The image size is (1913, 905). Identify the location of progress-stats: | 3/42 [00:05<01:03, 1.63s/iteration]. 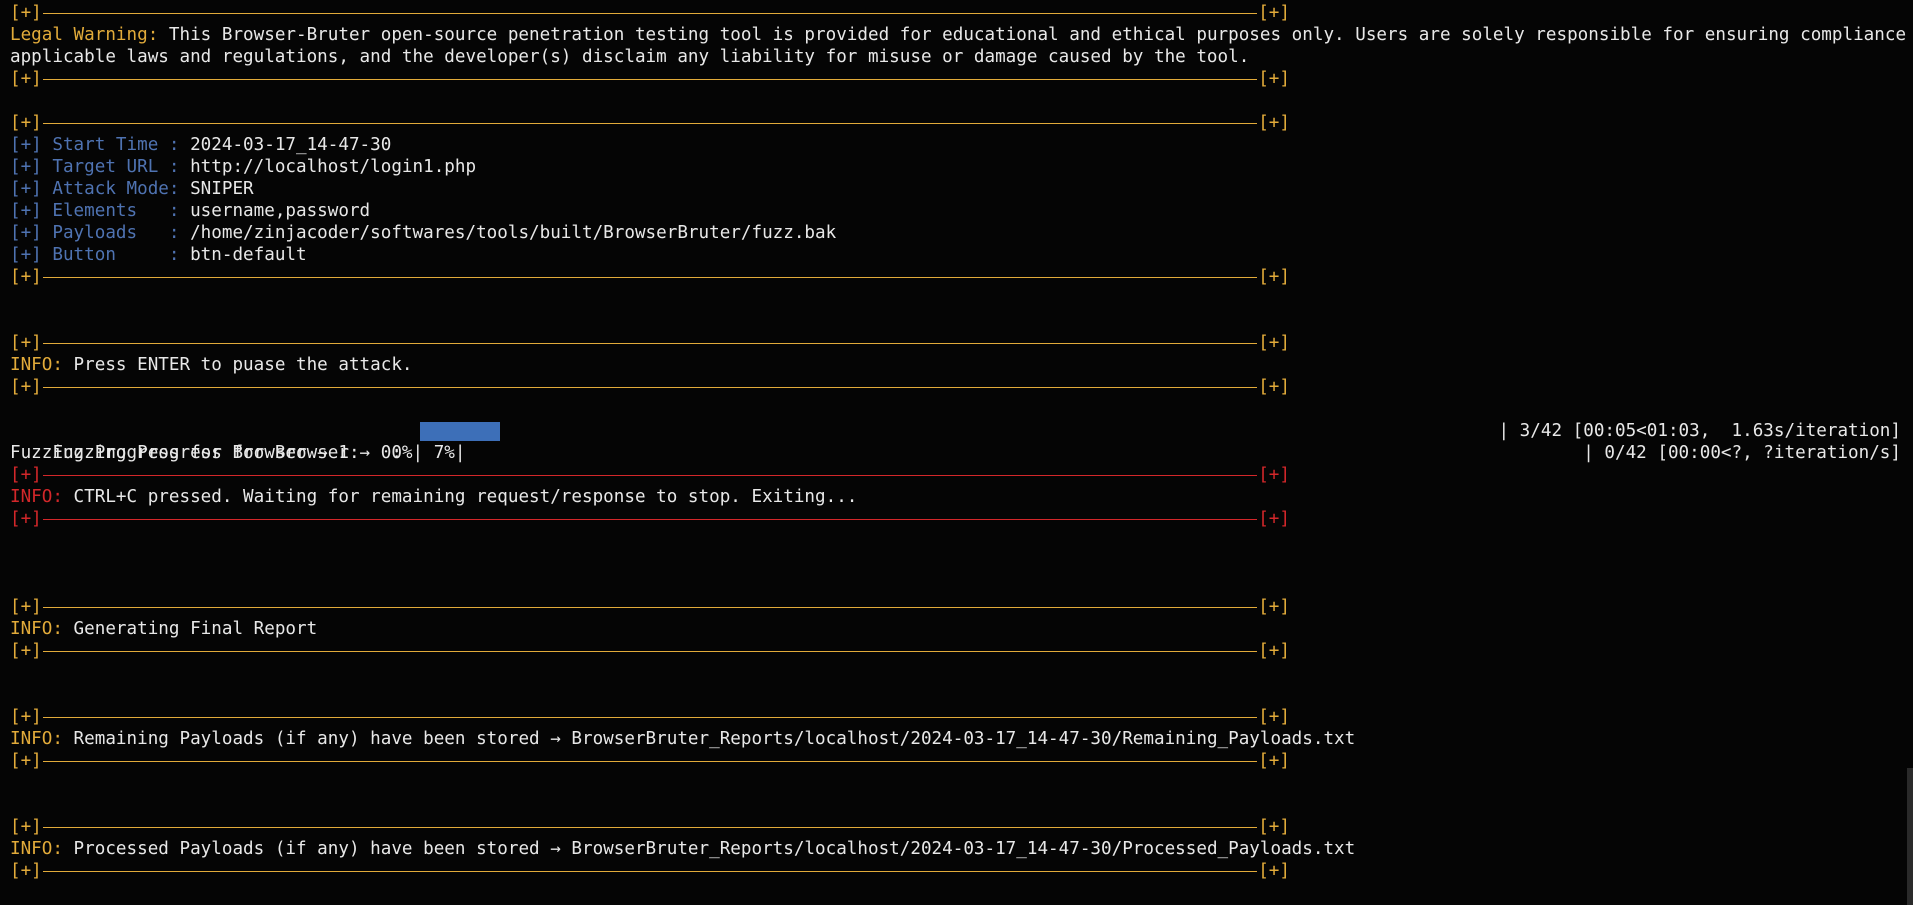
(1699, 431).